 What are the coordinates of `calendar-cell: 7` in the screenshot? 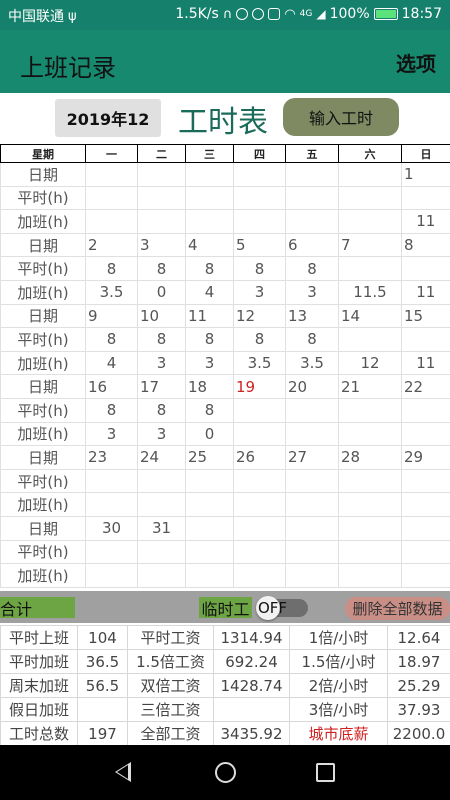 It's located at (370, 245).